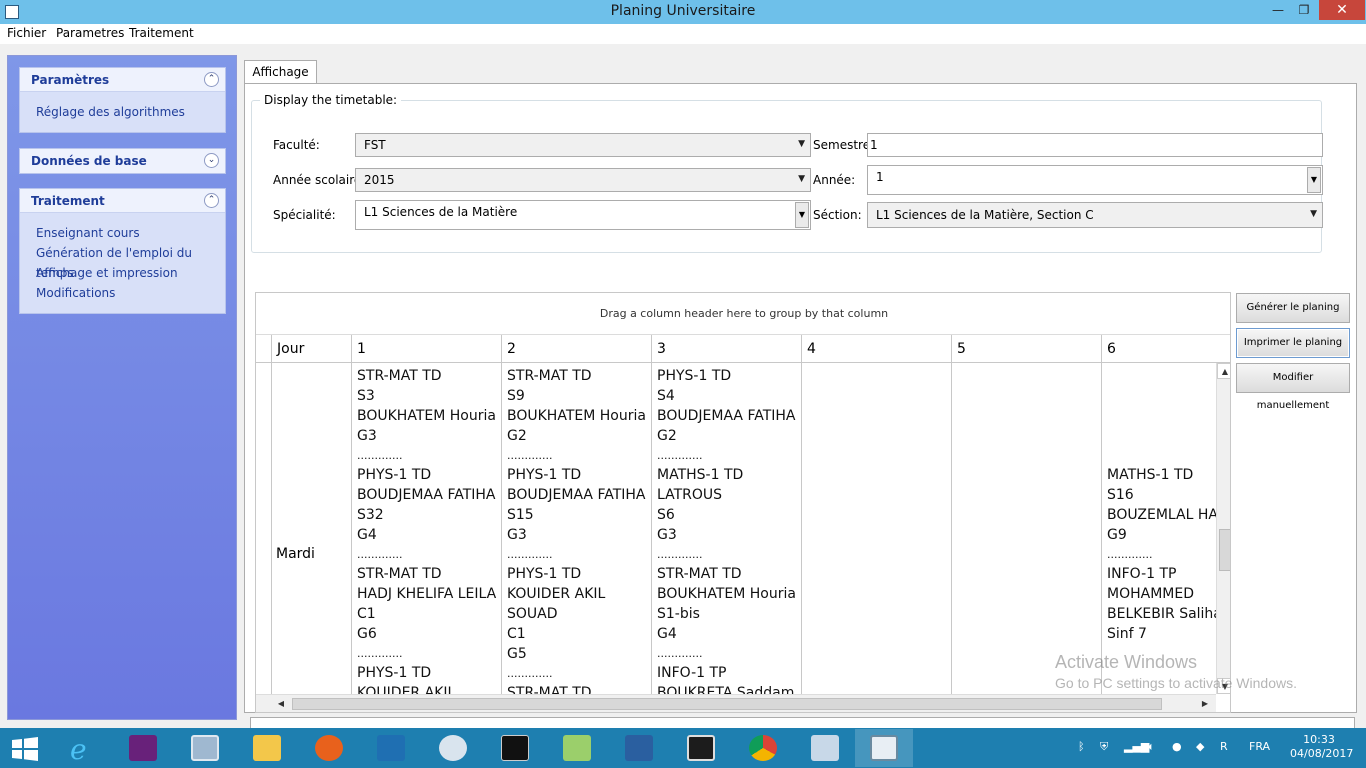 This screenshot has width=1366, height=768. What do you see at coordinates (394, 673) in the screenshot?
I see `cell-line: PHYS-1 TD` at bounding box center [394, 673].